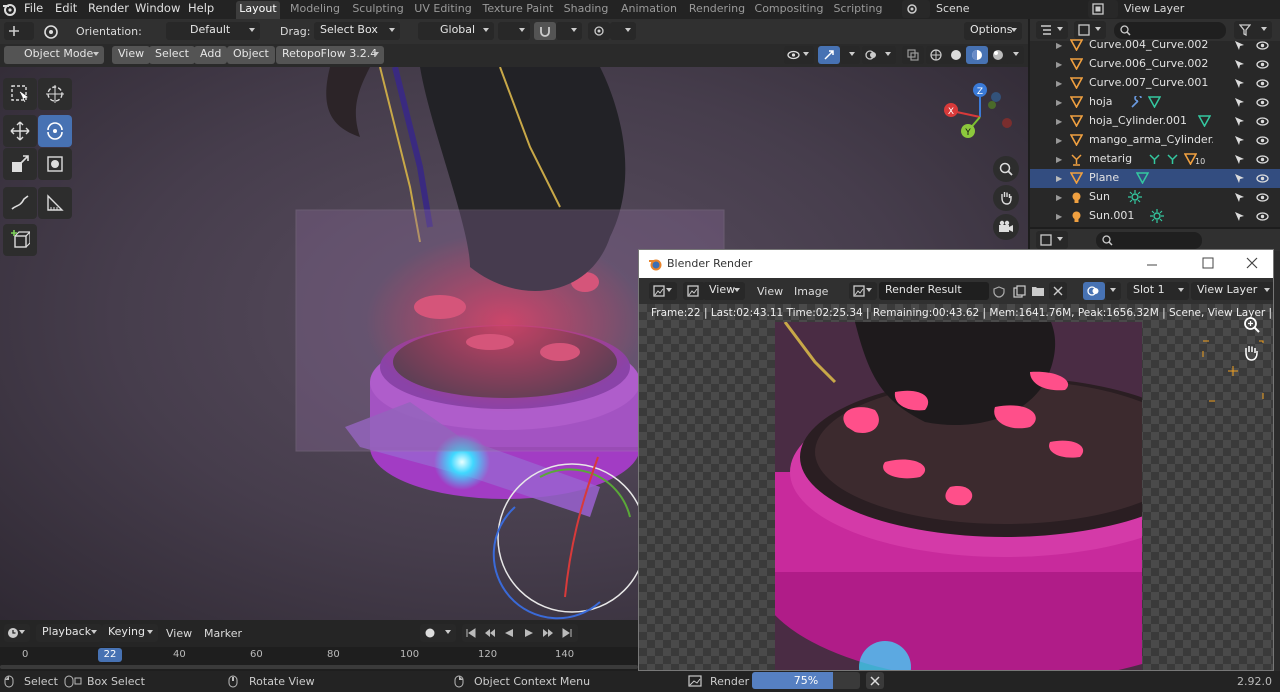 The image size is (1280, 692). Describe the element at coordinates (936, 55) in the screenshot. I see `wireframe-shading-icon` at that location.